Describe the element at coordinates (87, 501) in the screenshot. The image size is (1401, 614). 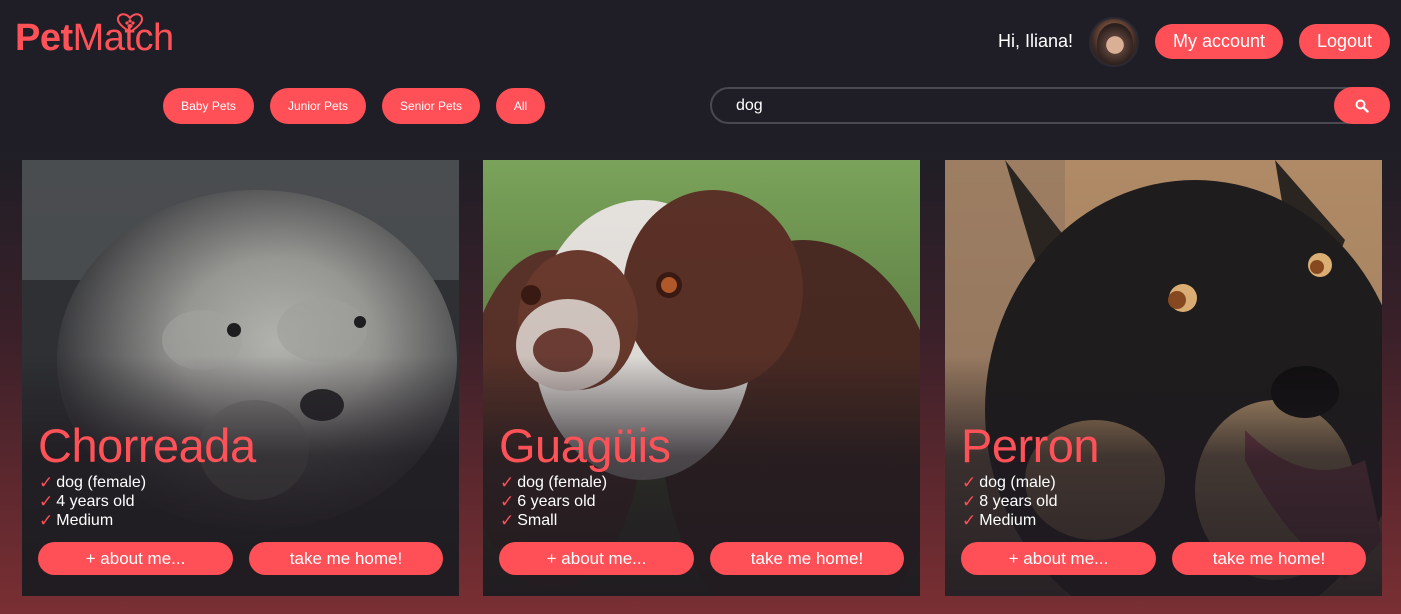
I see `fact-age: ✓ 4 years old` at that location.